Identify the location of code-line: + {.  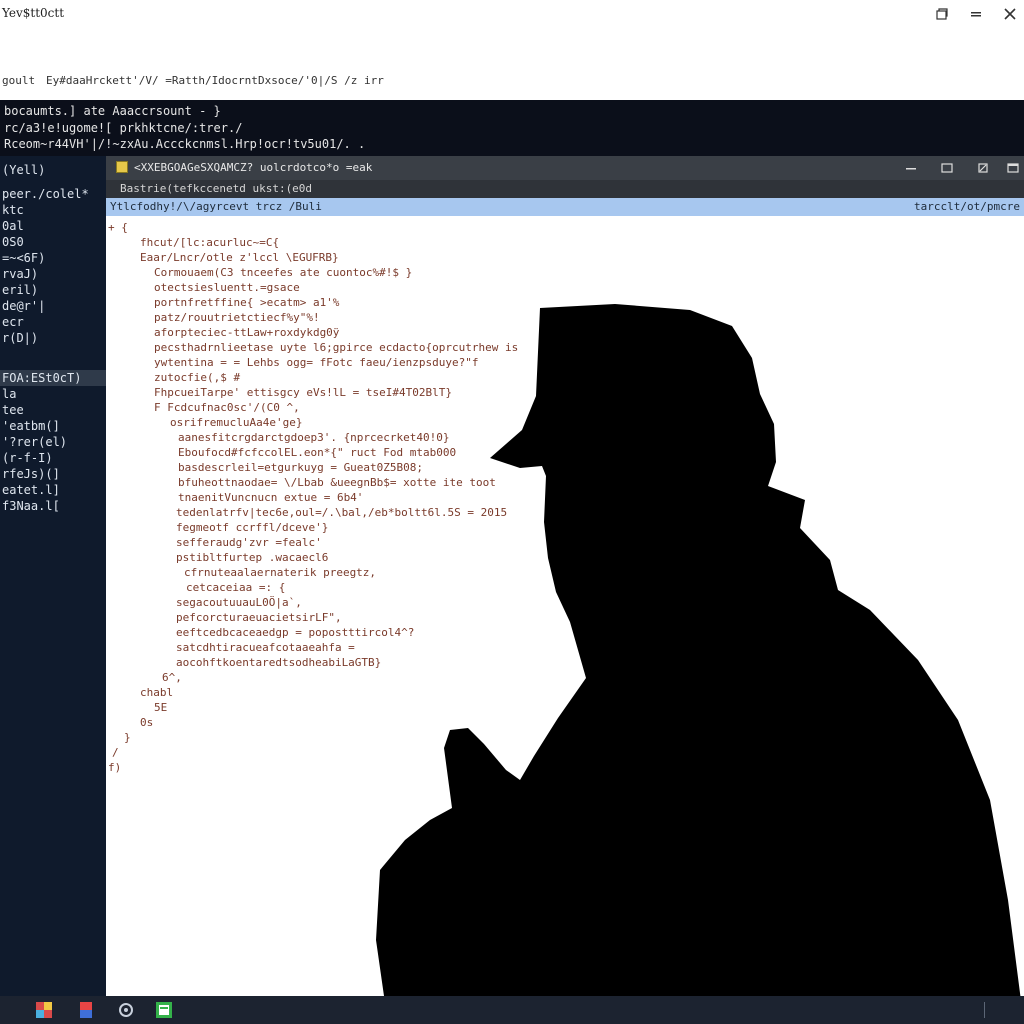
(118, 227).